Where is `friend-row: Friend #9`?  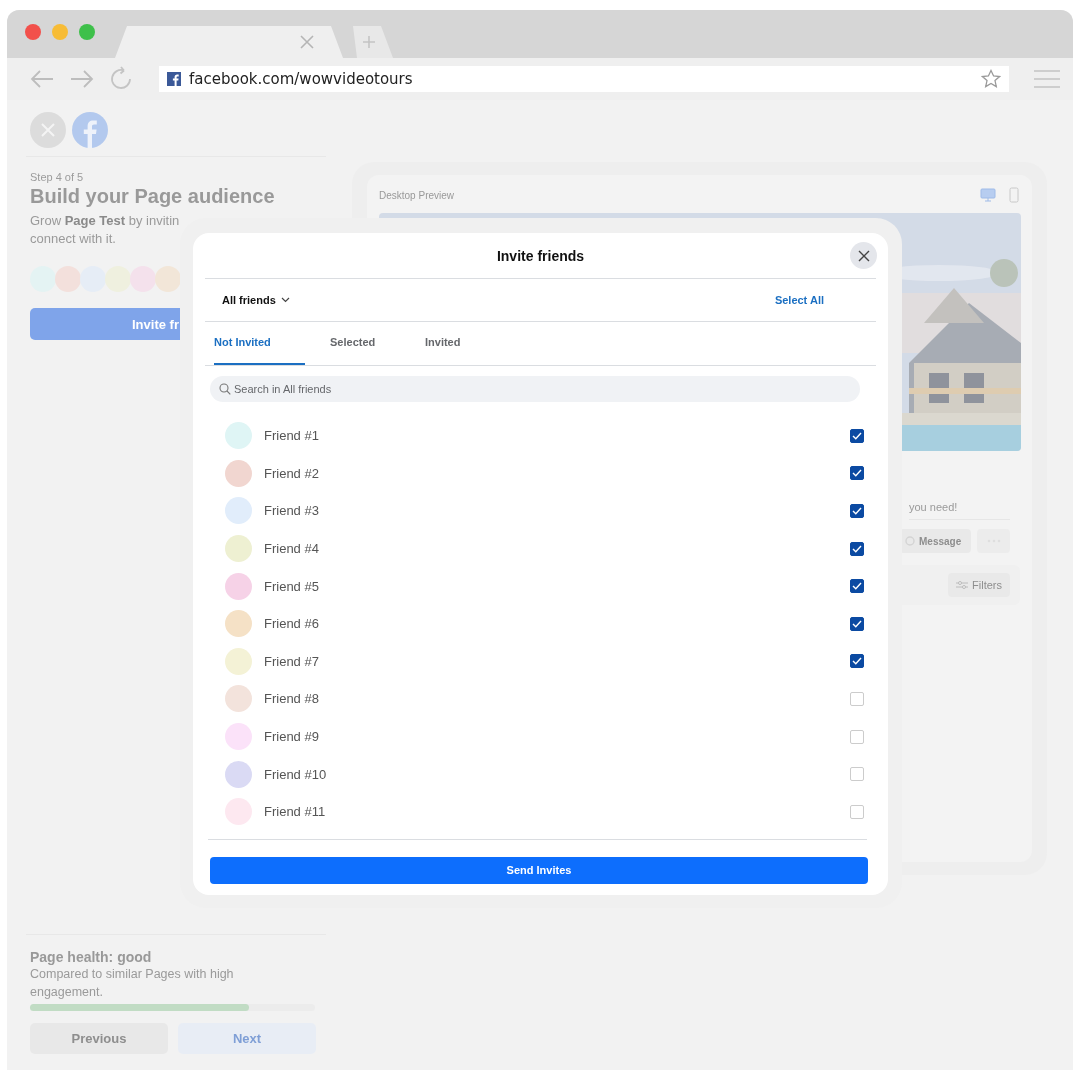 friend-row: Friend #9 is located at coordinates (540, 736).